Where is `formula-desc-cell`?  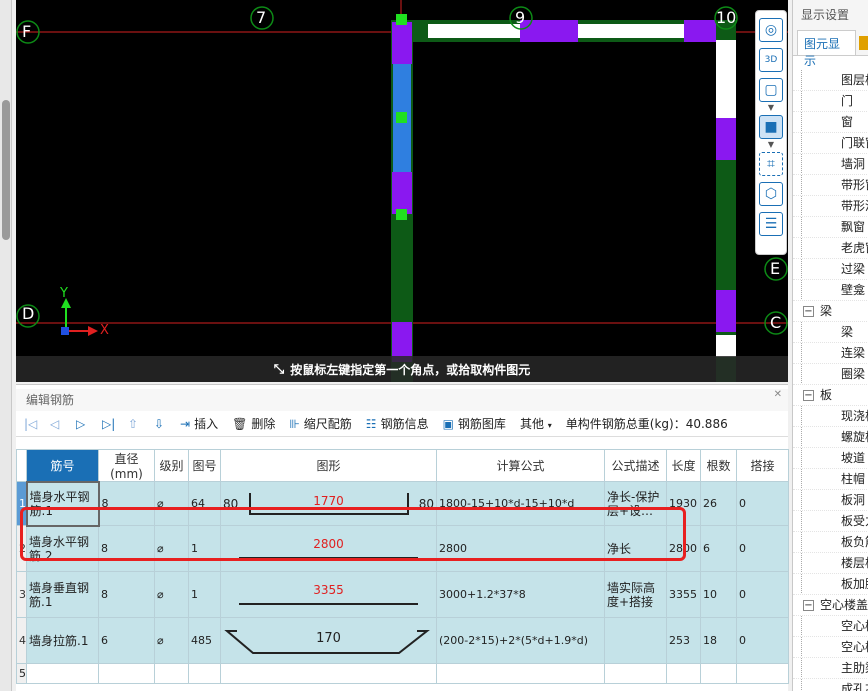
formula-desc-cell is located at coordinates (635, 640).